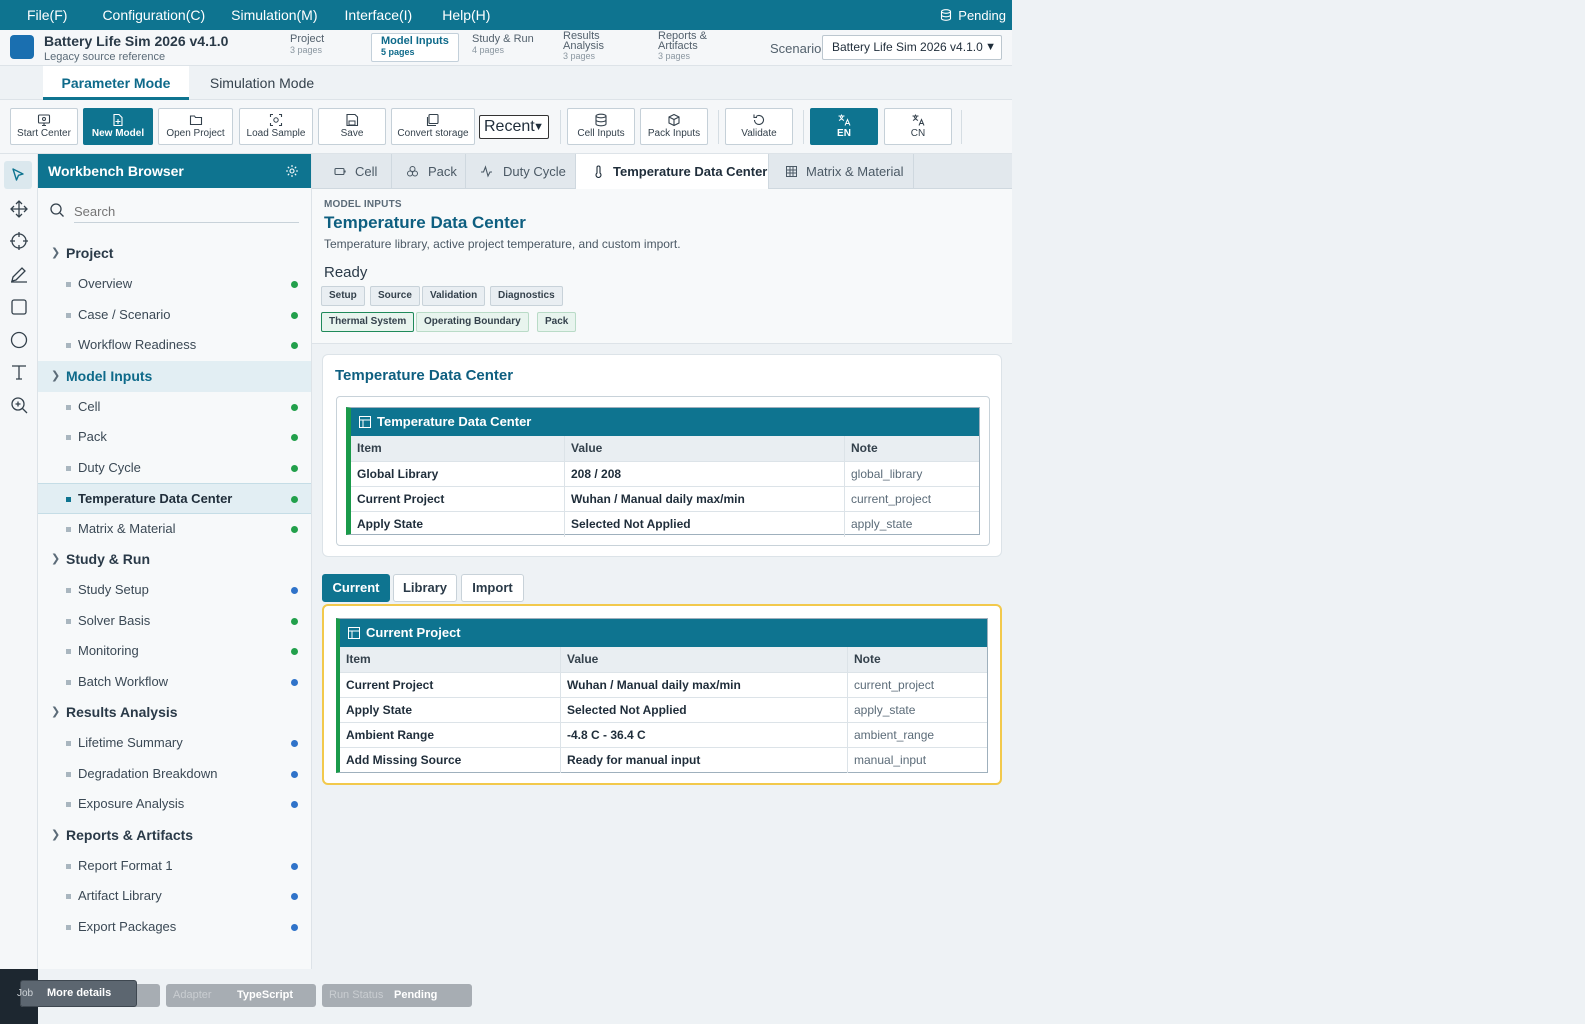 The image size is (1585, 1024). Describe the element at coordinates (122, 712) in the screenshot. I see `sidebar-group-label: Results Analysis` at that location.